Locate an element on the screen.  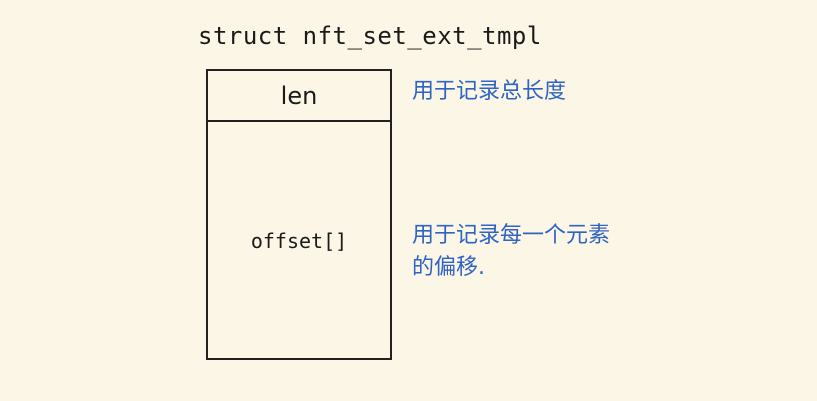
field-len: len is located at coordinates (299, 96).